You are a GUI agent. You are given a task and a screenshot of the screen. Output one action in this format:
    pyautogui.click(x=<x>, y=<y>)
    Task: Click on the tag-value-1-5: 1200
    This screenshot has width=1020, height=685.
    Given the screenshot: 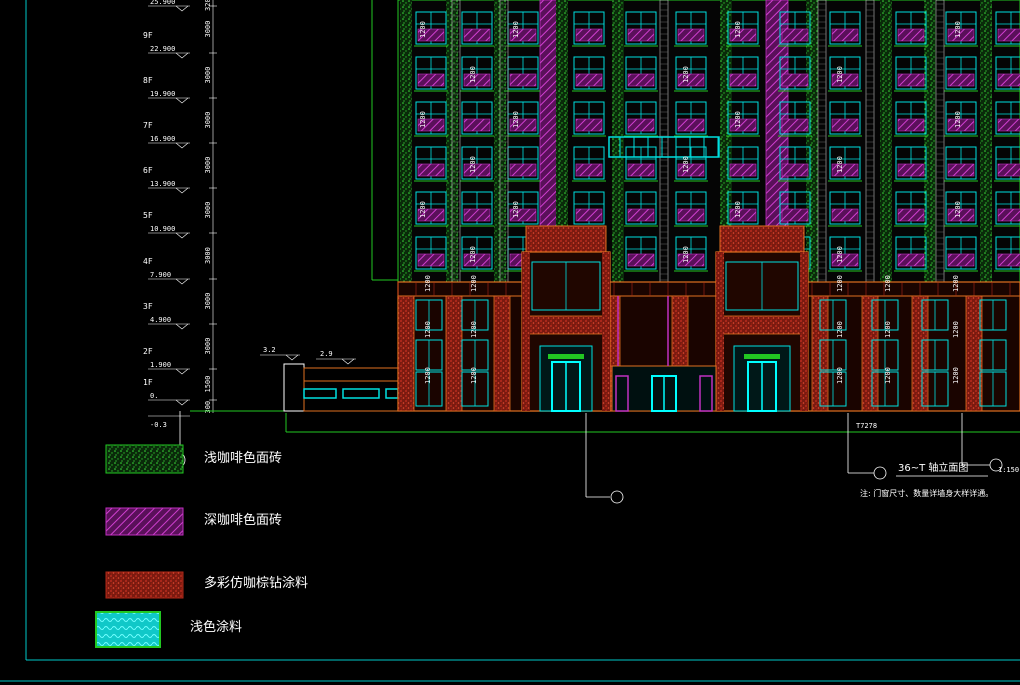 What is the action you would take?
    pyautogui.click(x=473, y=254)
    